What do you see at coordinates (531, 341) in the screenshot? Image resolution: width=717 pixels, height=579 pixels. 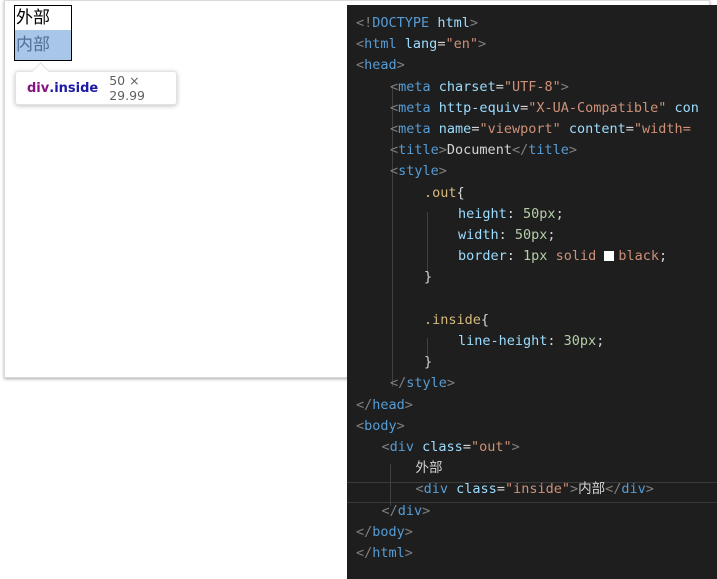 I see `code-line: line-height: 30px;` at bounding box center [531, 341].